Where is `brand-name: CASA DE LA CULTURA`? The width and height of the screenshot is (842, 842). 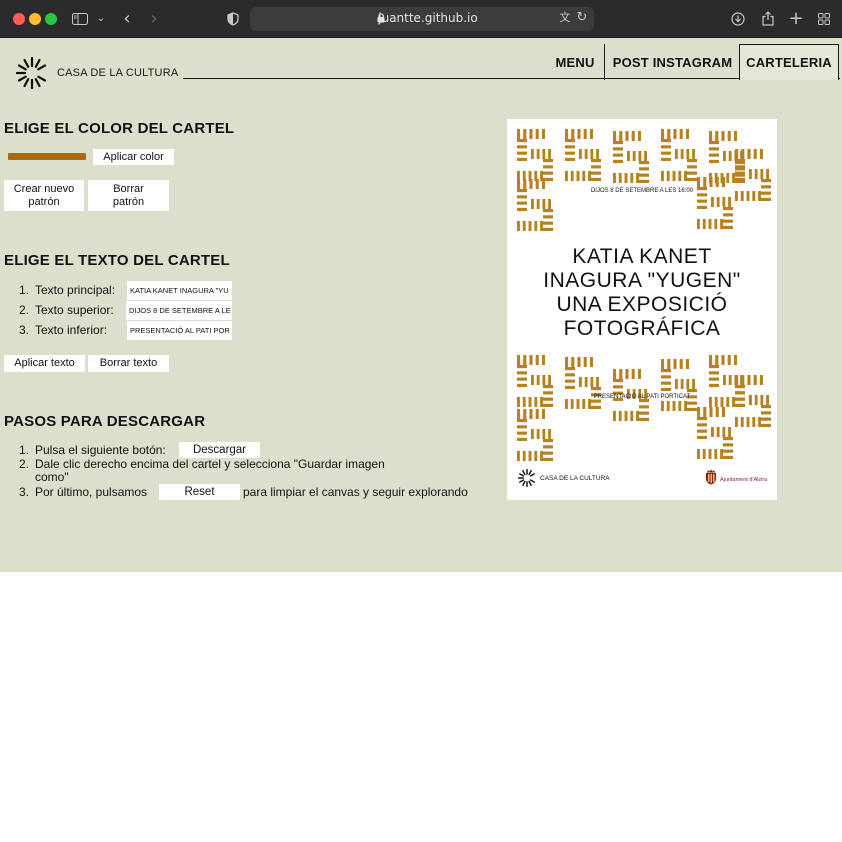 brand-name: CASA DE LA CULTURA is located at coordinates (117, 73).